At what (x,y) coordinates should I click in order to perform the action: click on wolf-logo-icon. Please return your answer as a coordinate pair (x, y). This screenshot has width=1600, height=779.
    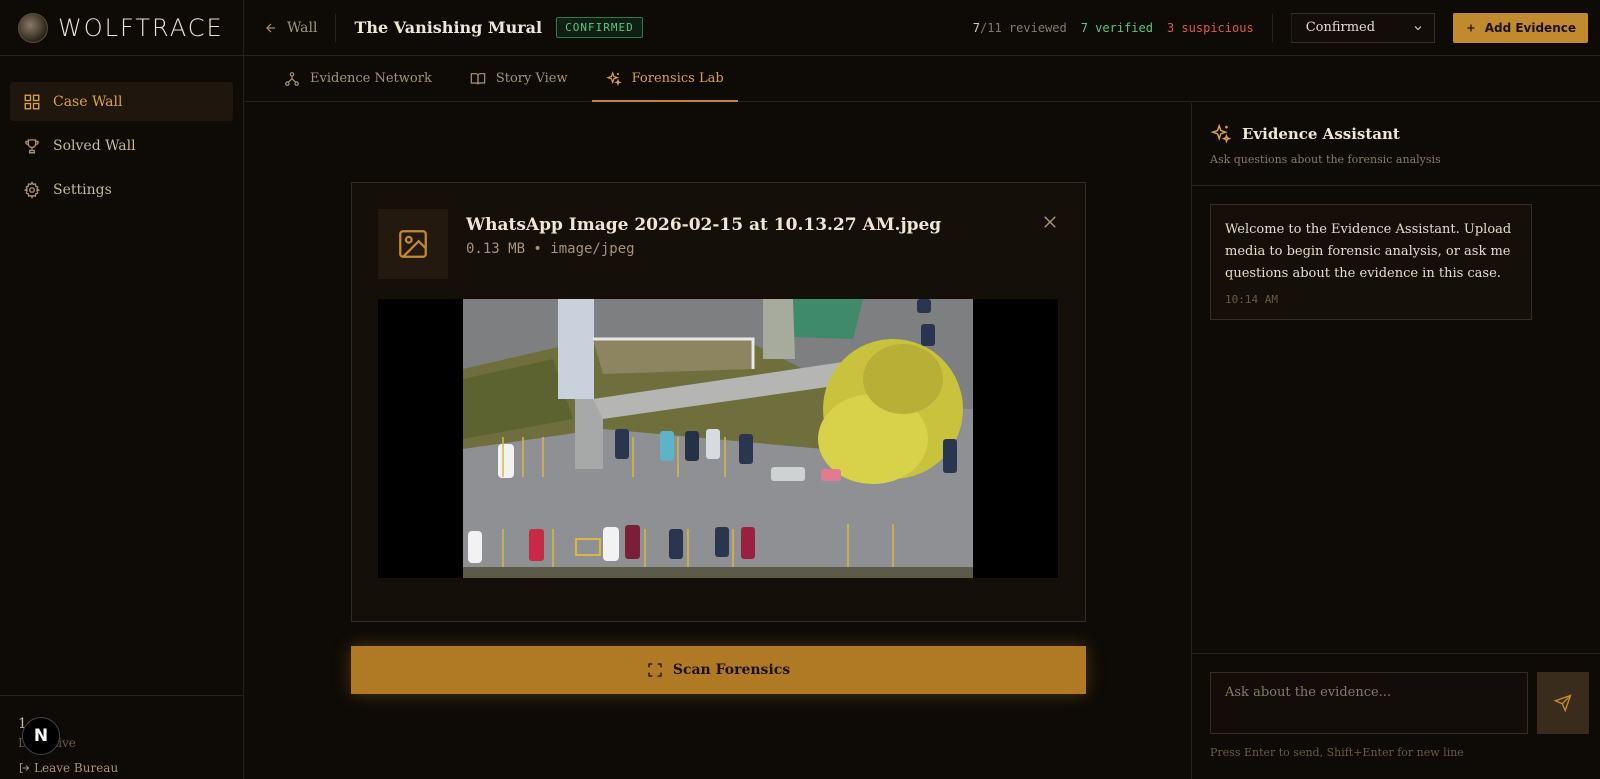
    Looking at the image, I should click on (33, 27).